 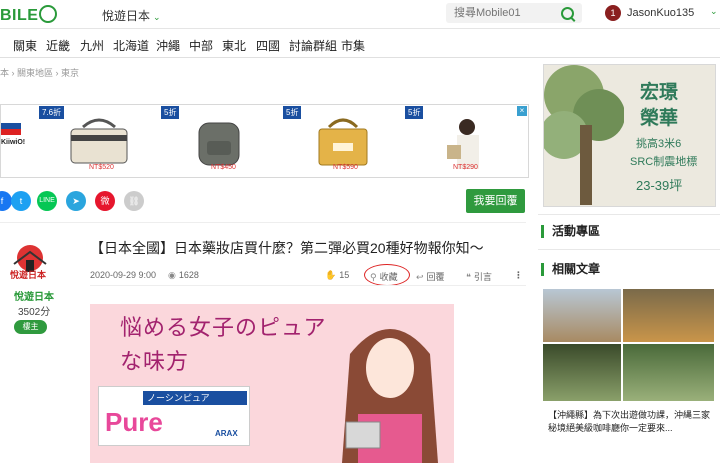 What do you see at coordinates (21, 201) in the screenshot?
I see `twitter-share-icon: t` at bounding box center [21, 201].